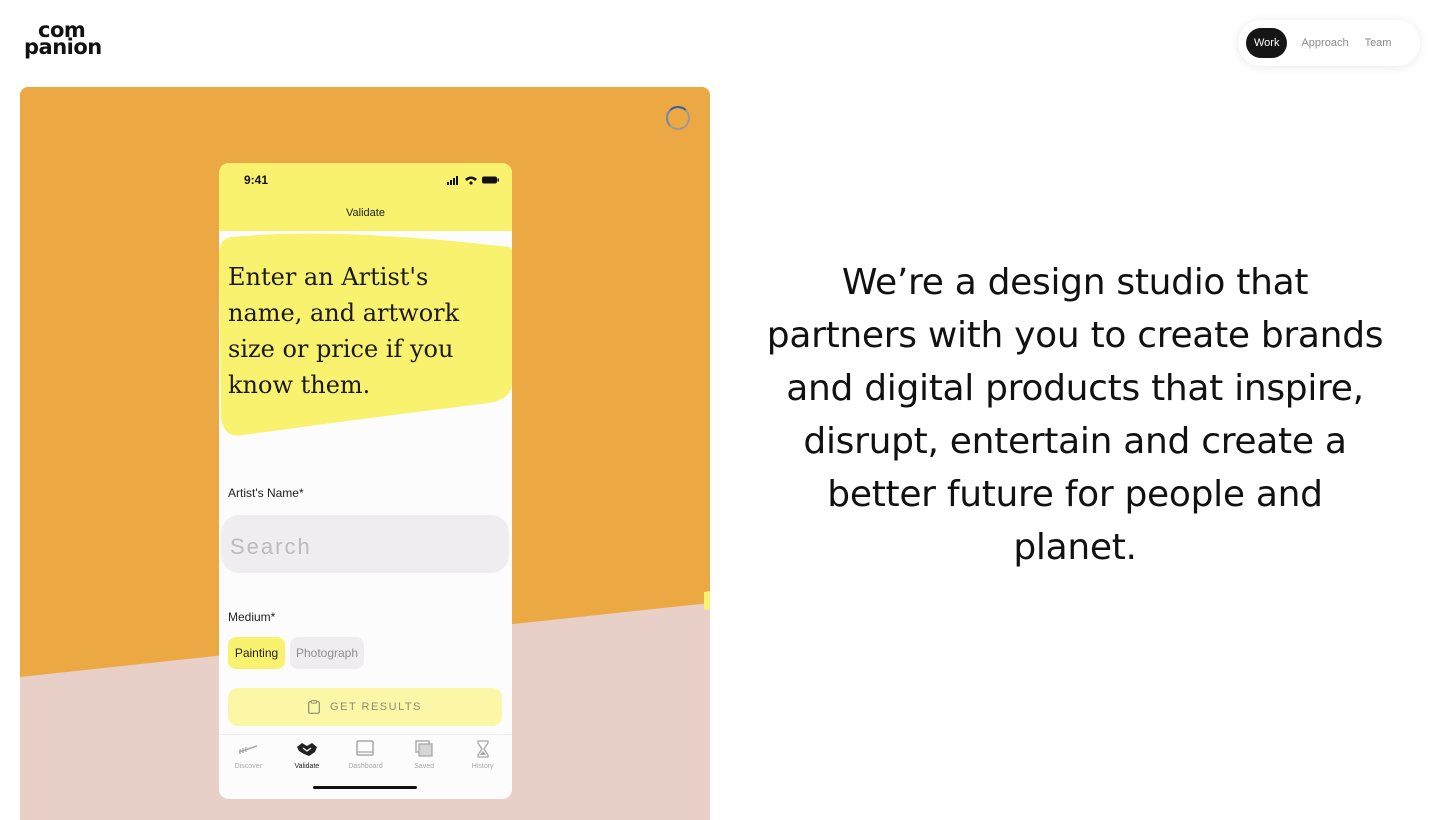 This screenshot has width=1440, height=820. What do you see at coordinates (707, 600) in the screenshot?
I see `yellow-edge-accent` at bounding box center [707, 600].